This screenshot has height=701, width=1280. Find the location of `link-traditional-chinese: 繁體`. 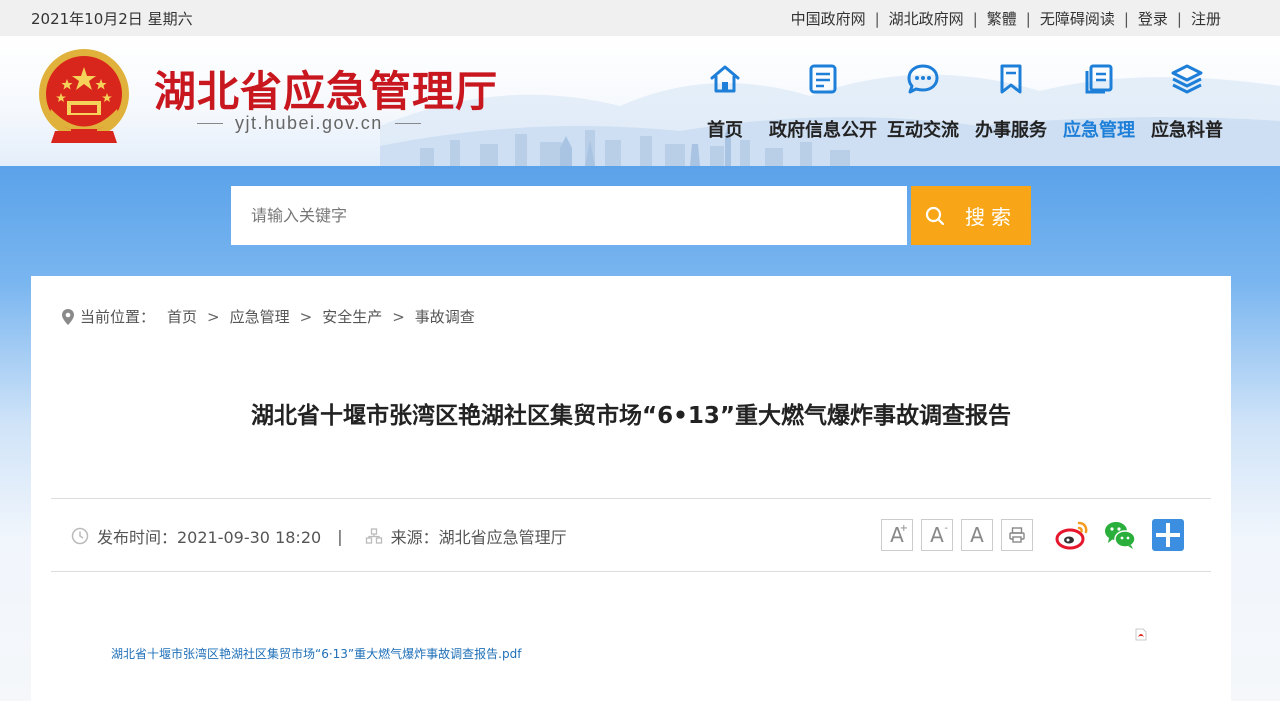

link-traditional-chinese: 繁體 is located at coordinates (1002, 18).